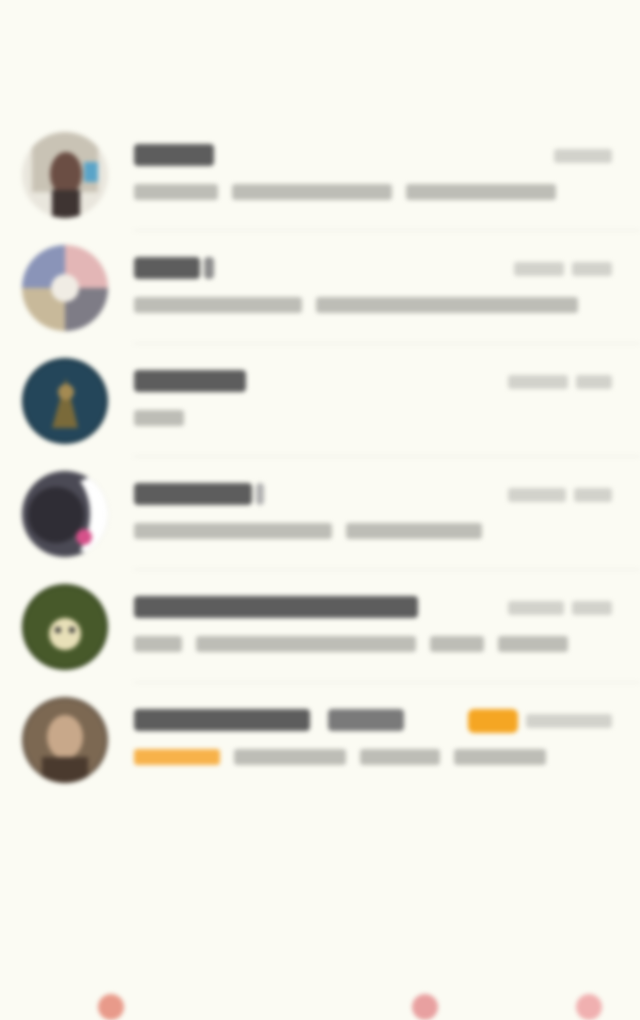 The height and width of the screenshot is (1020, 640). I want to click on name-text-block, so click(174, 155).